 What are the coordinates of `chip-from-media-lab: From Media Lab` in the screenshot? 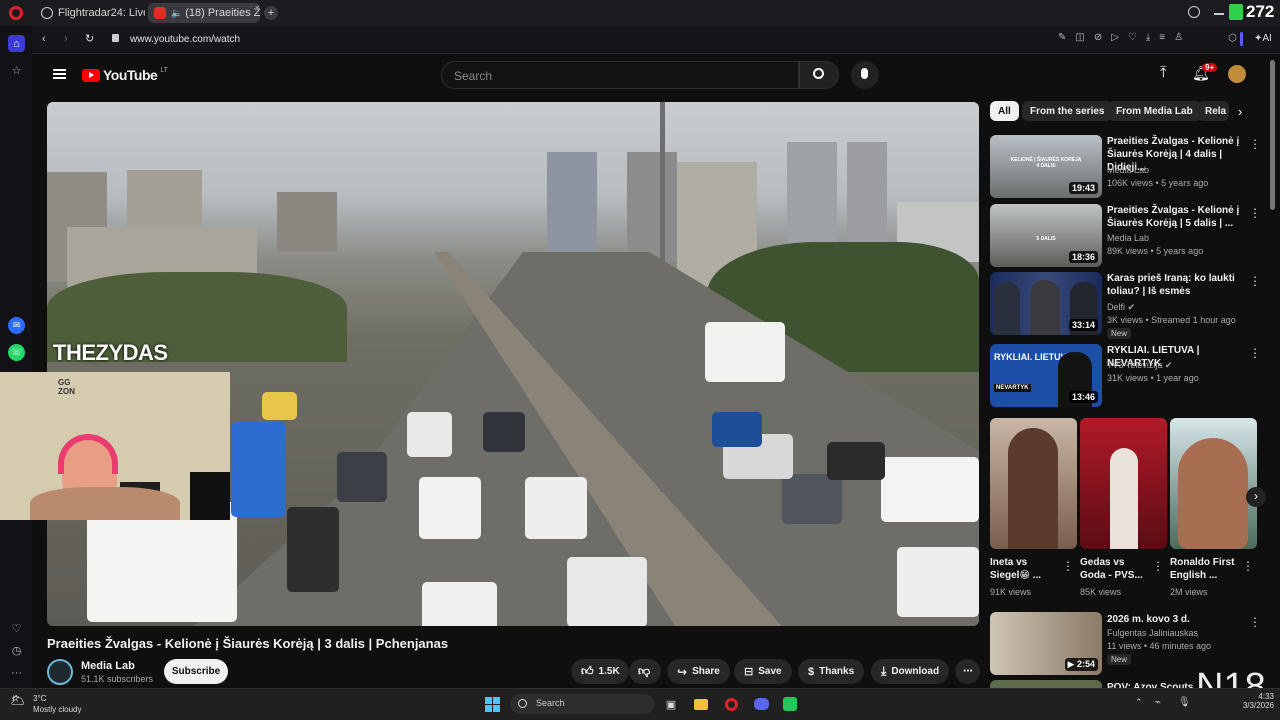 It's located at (1154, 111).